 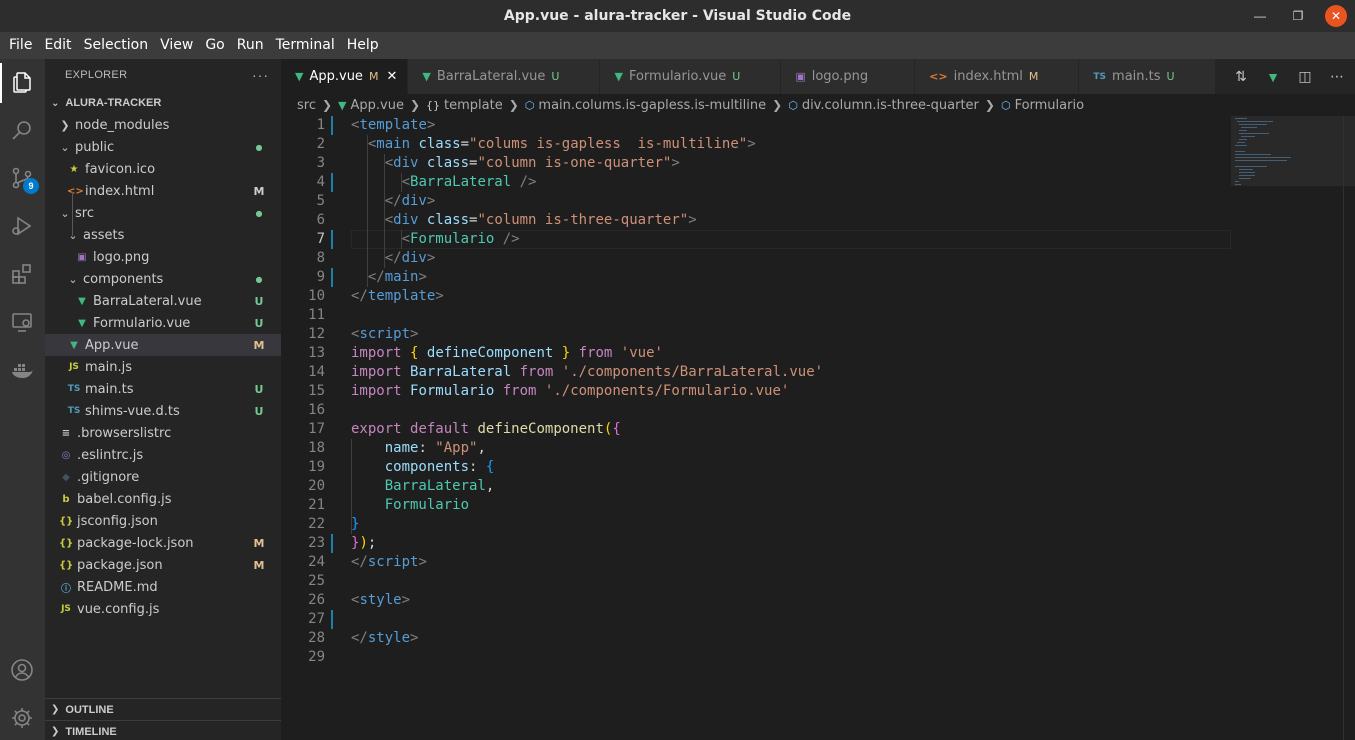 I want to click on tab-logo-png: ▣ logo.png, so click(x=848, y=76).